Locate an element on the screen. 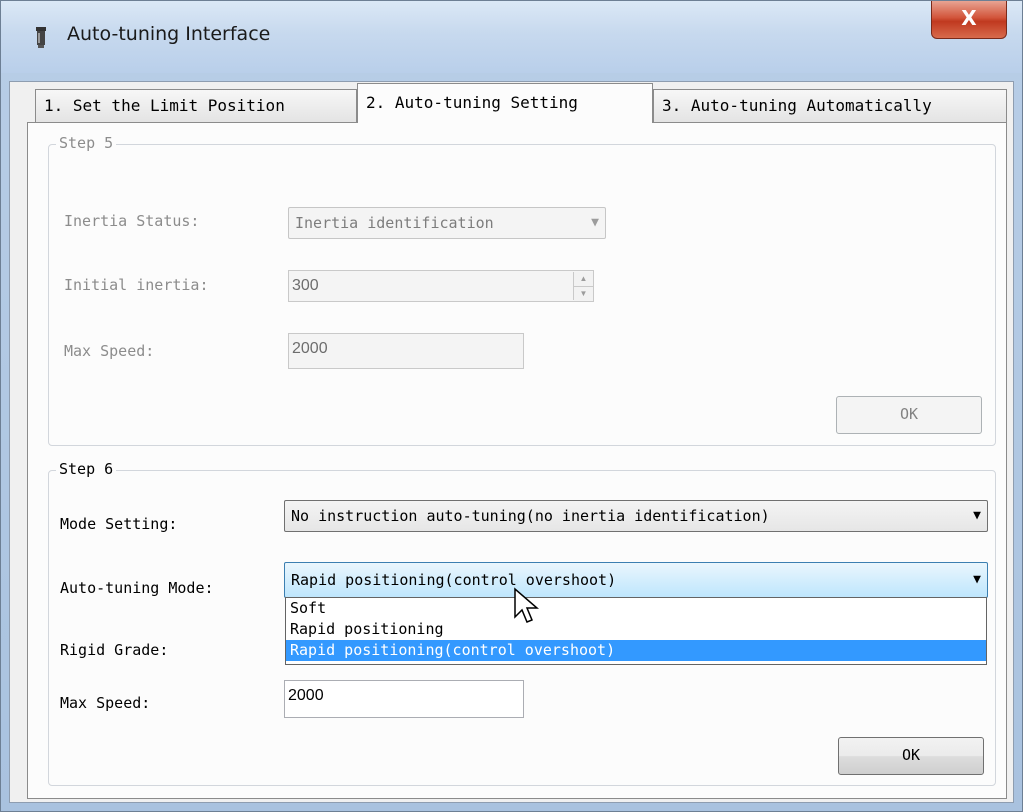 This screenshot has height=812, width=1023. tab-auto-tuning-setting: 2. Auto-tuning Setting is located at coordinates (505, 103).